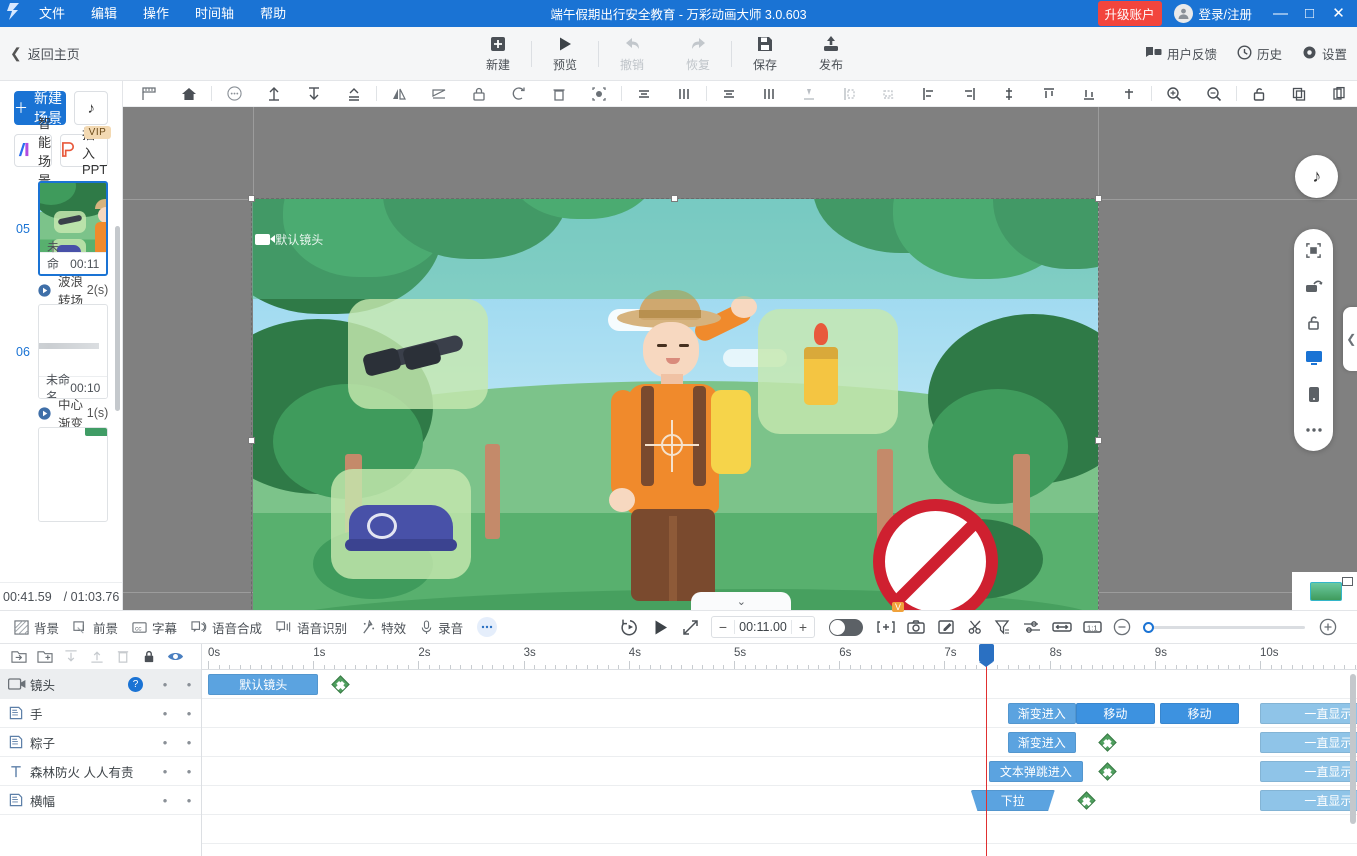  What do you see at coordinates (630, 627) in the screenshot?
I see `replay-icon` at bounding box center [630, 627].